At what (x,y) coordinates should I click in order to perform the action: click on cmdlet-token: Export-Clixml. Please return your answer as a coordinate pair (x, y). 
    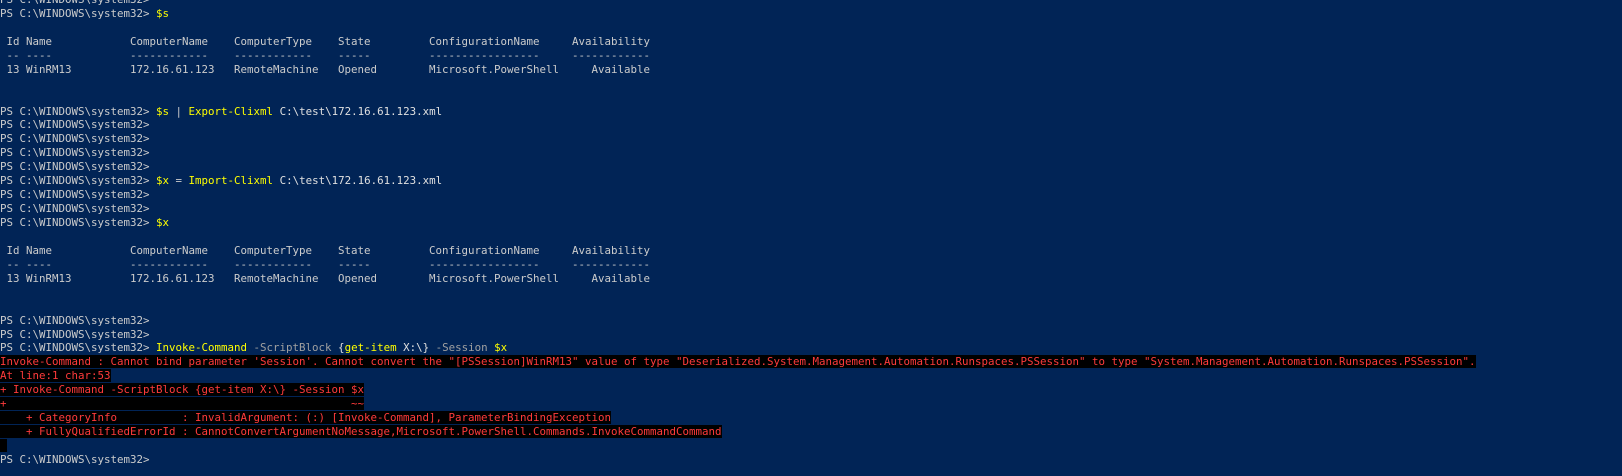
    Looking at the image, I should click on (231, 111).